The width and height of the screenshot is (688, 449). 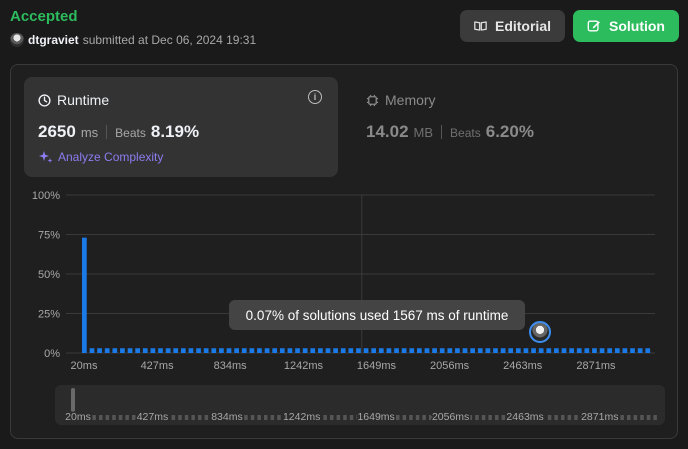 What do you see at coordinates (377, 366) in the screenshot?
I see `x-tick-label: 1649ms` at bounding box center [377, 366].